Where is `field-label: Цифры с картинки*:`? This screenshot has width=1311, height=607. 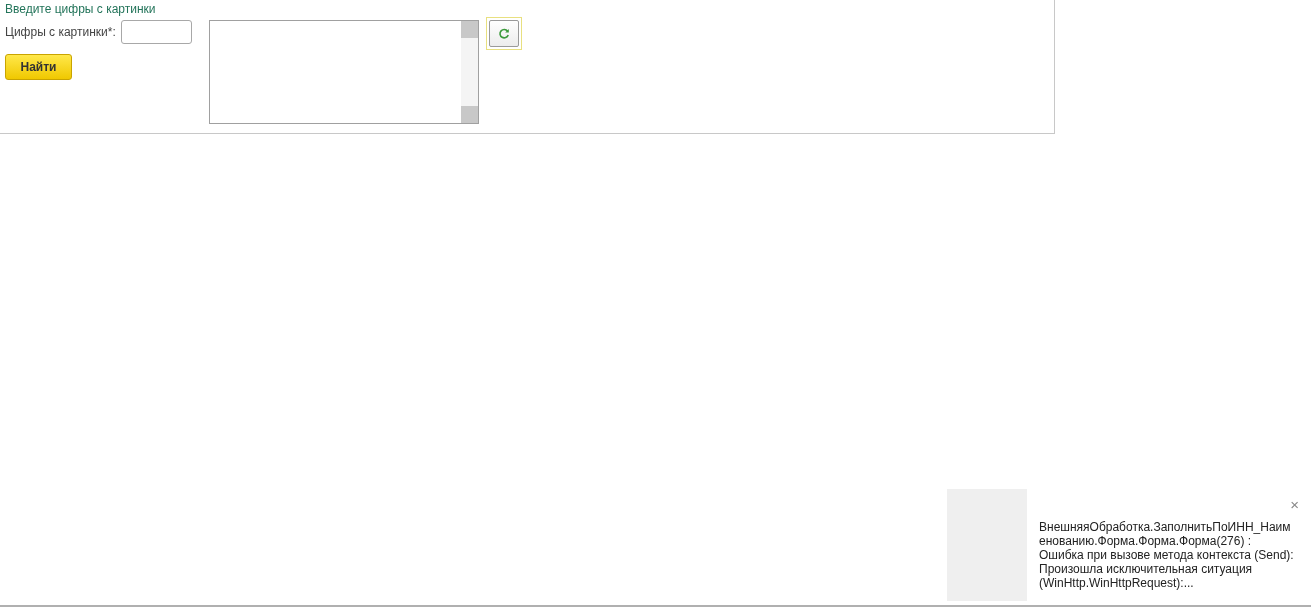 field-label: Цифры с картинки*: is located at coordinates (60, 32).